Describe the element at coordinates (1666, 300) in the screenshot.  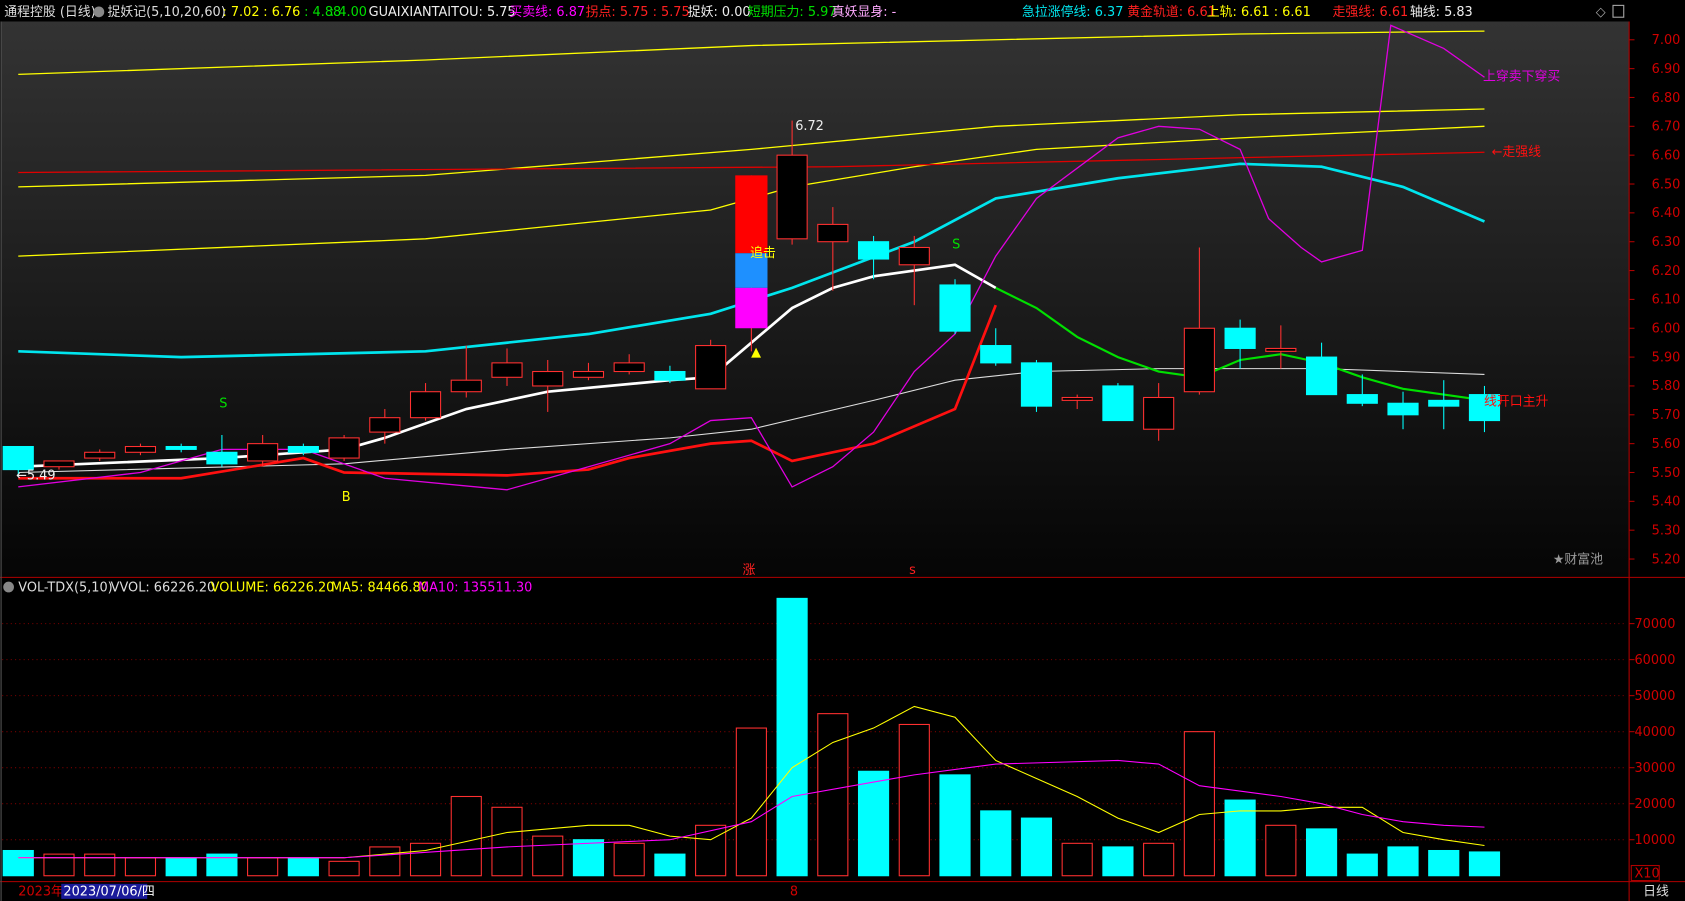
I see `price-tick-label: 6.10` at that location.